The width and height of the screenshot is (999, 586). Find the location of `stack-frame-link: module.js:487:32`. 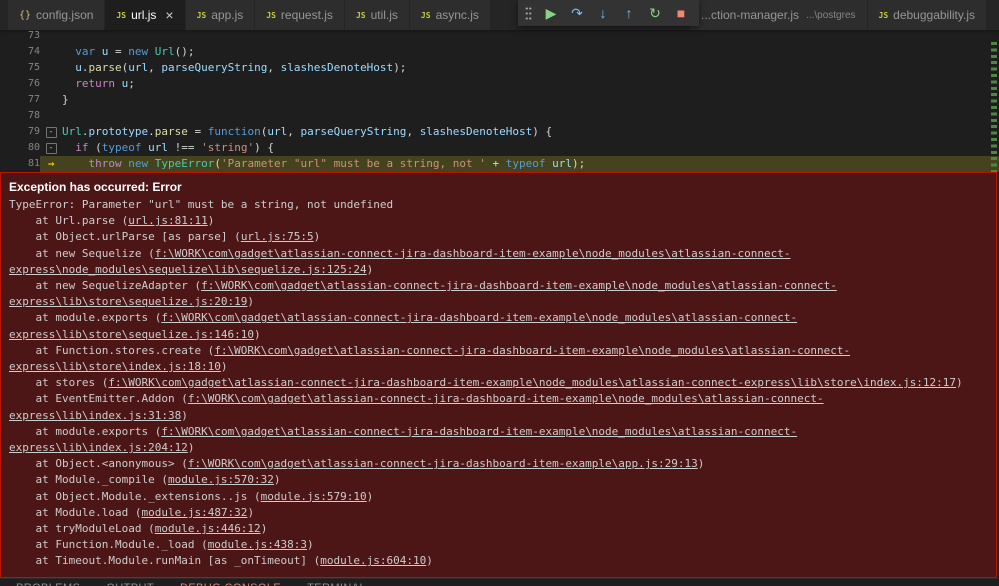

stack-frame-link: module.js:487:32 is located at coordinates (194, 512).